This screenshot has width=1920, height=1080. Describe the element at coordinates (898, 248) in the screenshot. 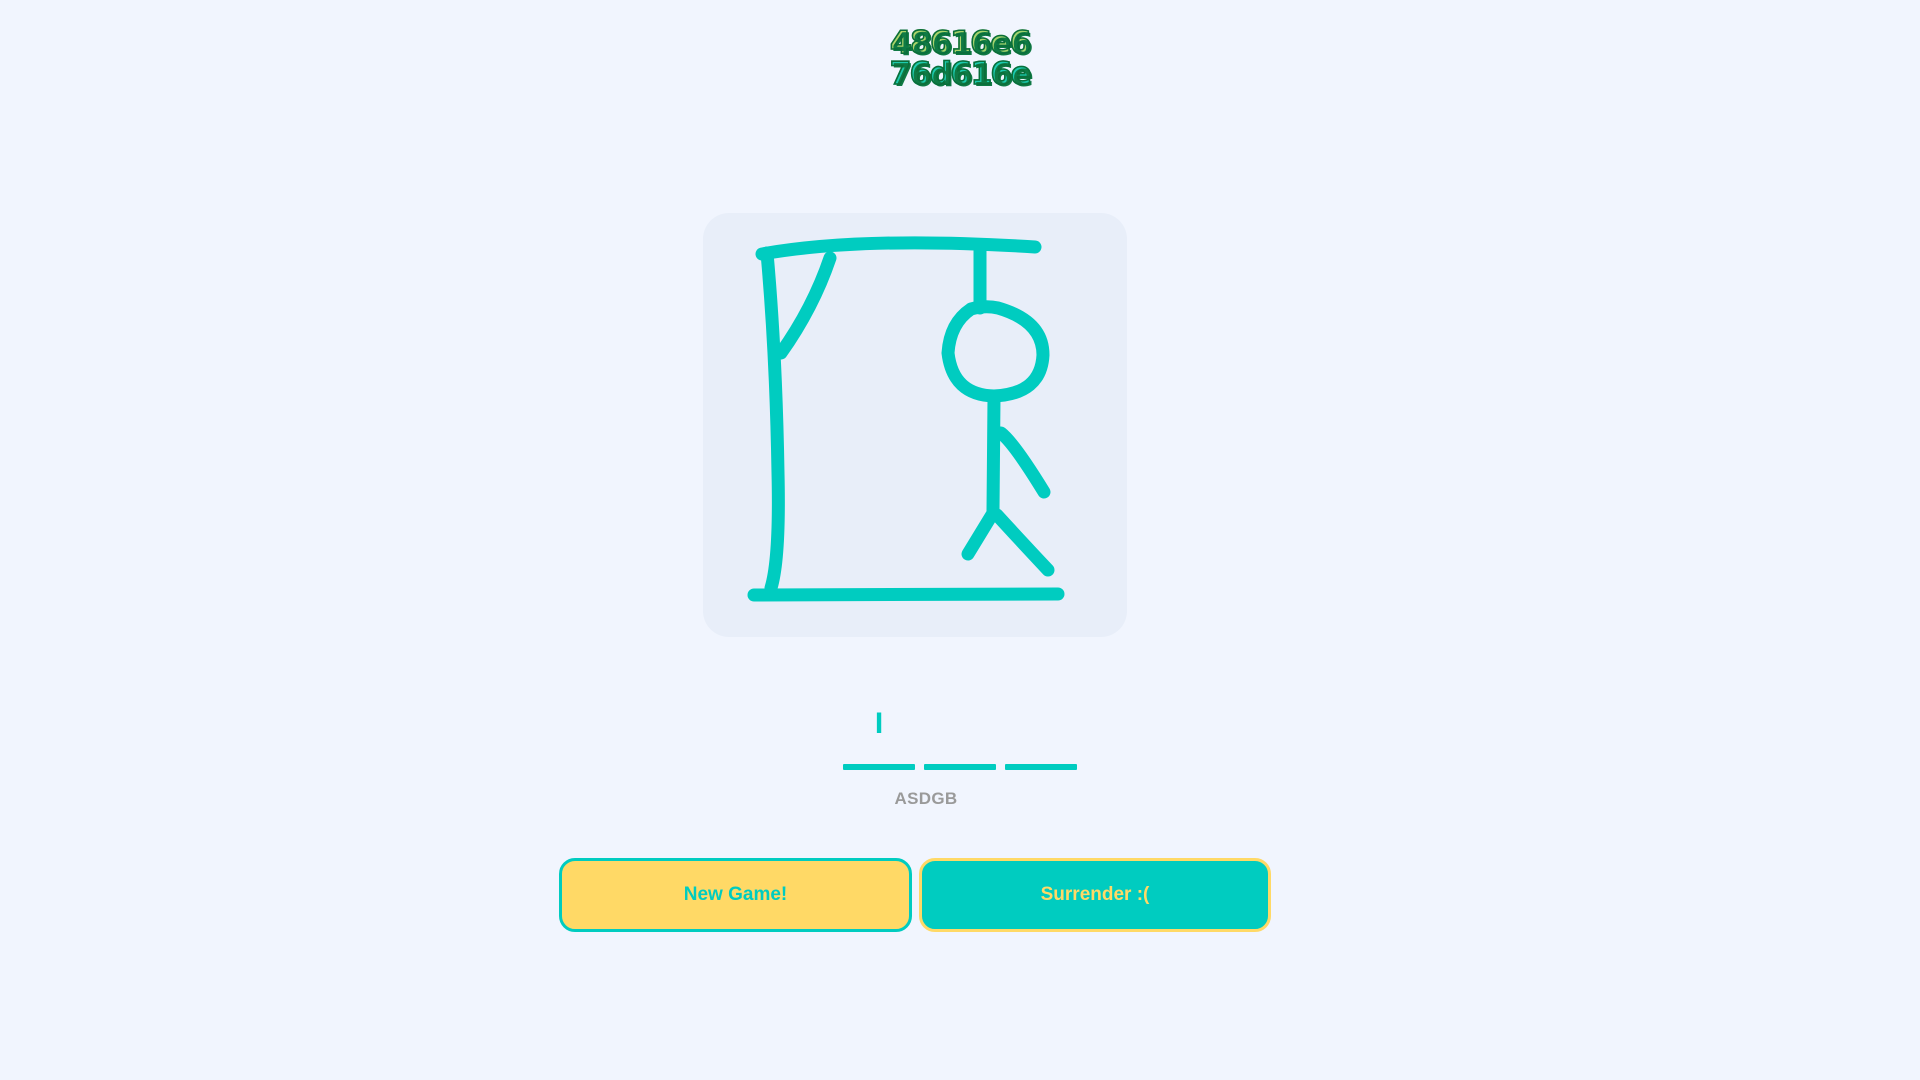

I see `gallows-beam` at that location.